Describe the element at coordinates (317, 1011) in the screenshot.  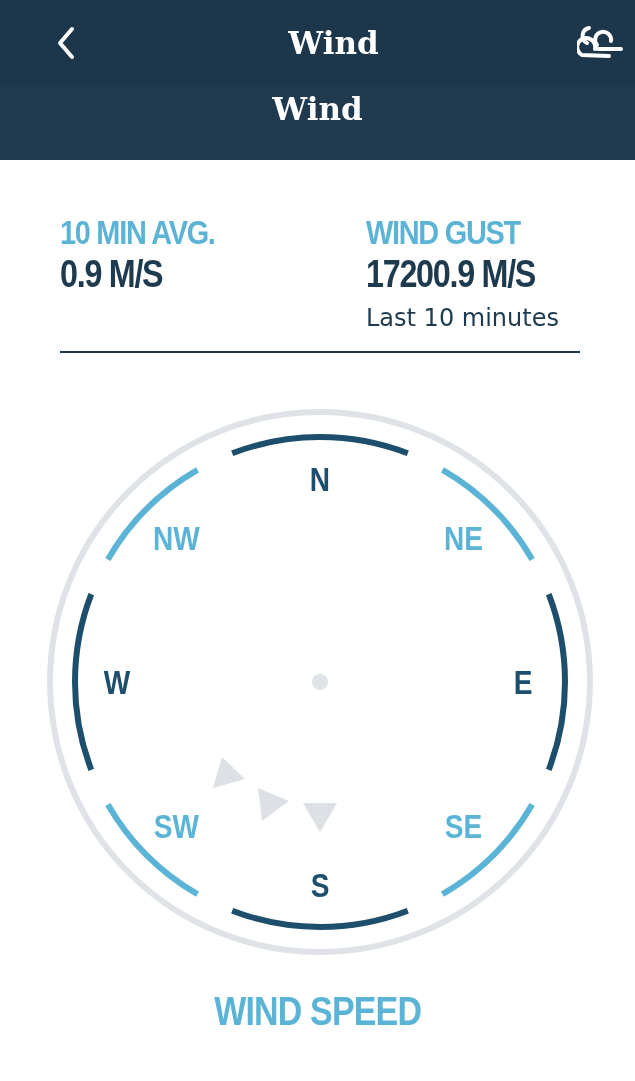
I see `section-title: WIND SPEED` at that location.